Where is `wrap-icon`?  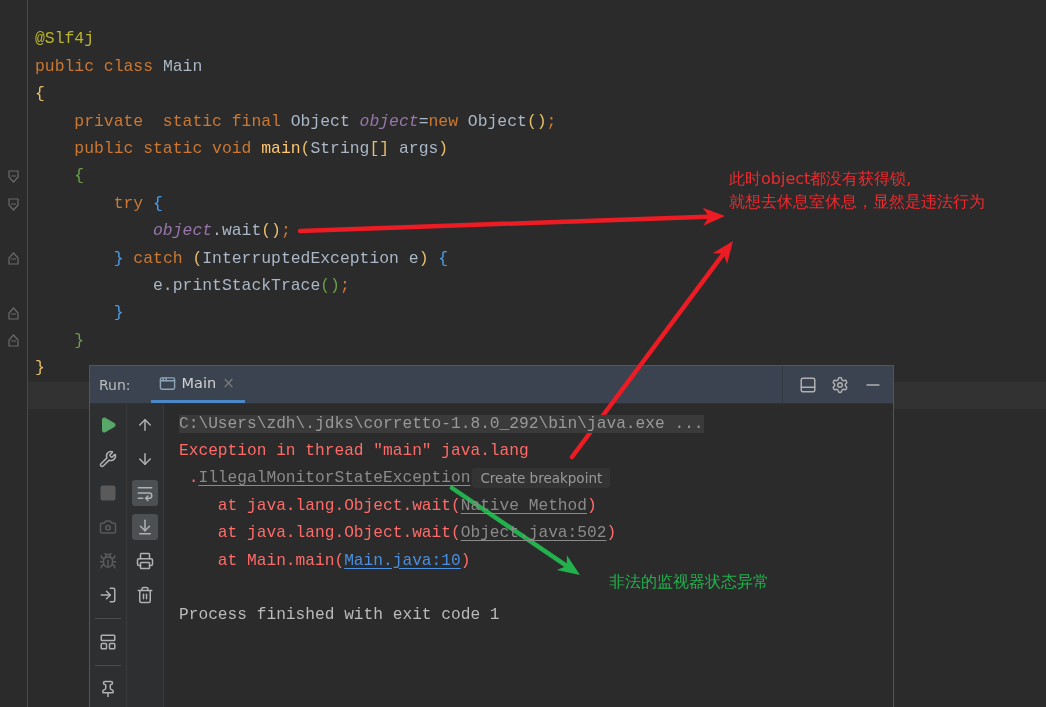 wrap-icon is located at coordinates (145, 493).